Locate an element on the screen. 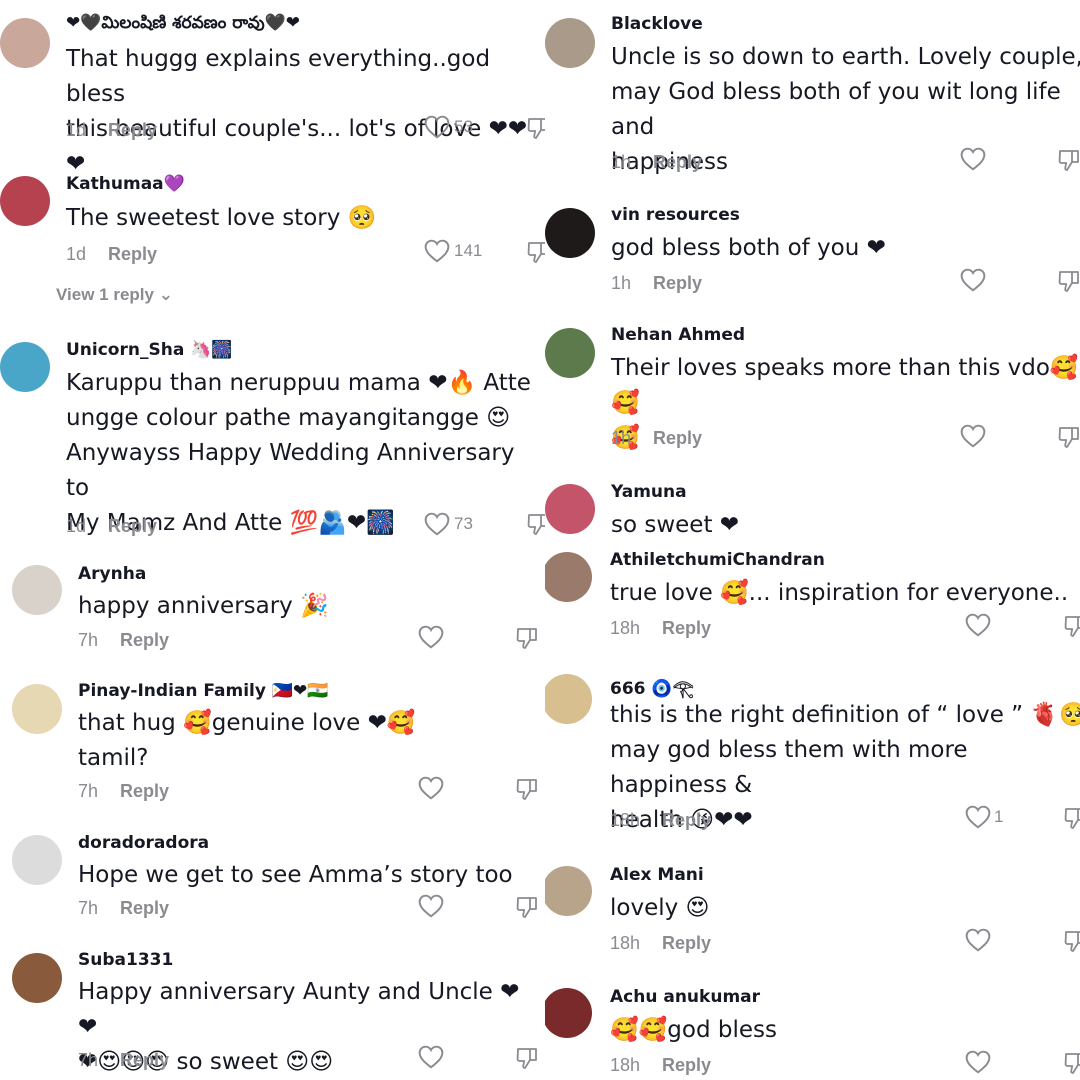  view-replies-button: View 1 reply ⌄ is located at coordinates (114, 295).